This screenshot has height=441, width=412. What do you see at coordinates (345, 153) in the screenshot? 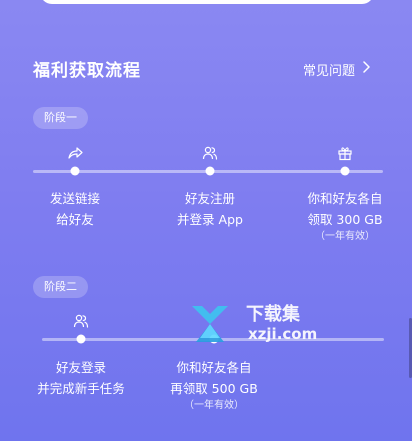
I see `gift-icon` at bounding box center [345, 153].